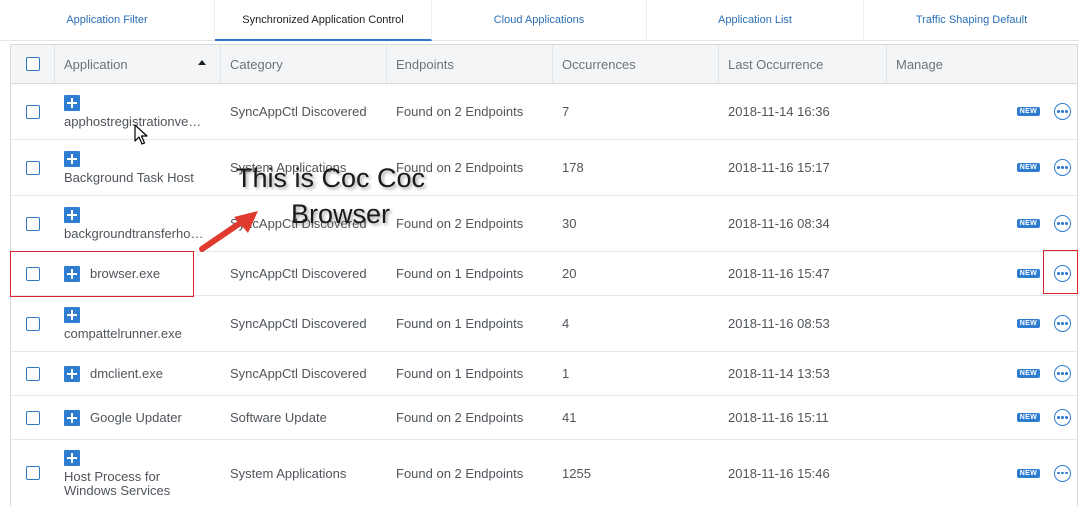 The image size is (1079, 506). I want to click on tab-application-filter: Application Filter, so click(107, 20).